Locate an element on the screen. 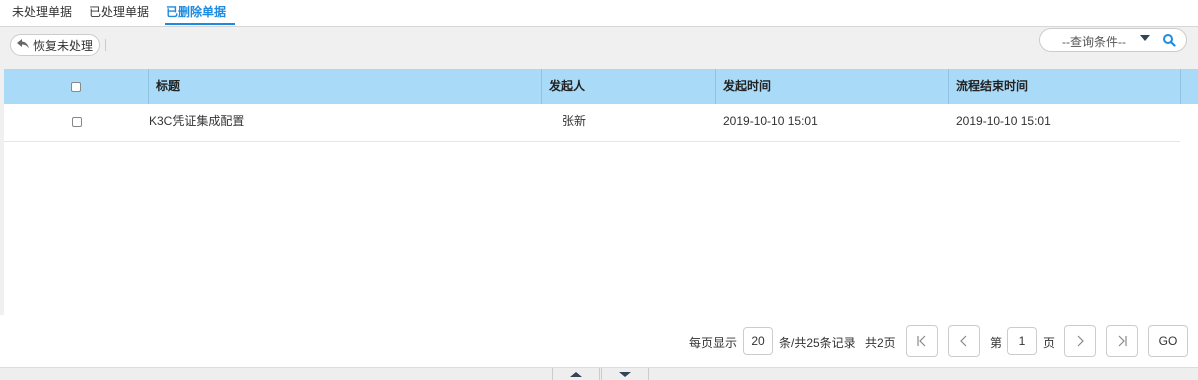 Image resolution: width=1198 pixels, height=380 pixels. row-title: K3C凭证集成配置 is located at coordinates (345, 122).